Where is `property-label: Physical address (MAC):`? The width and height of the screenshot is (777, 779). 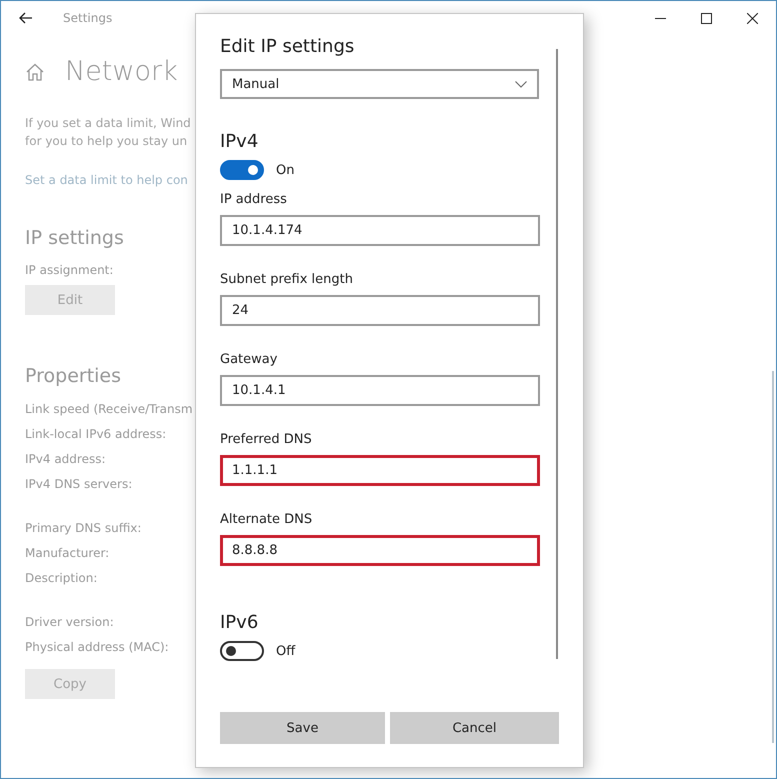
property-label: Physical address (MAC): is located at coordinates (97, 647).